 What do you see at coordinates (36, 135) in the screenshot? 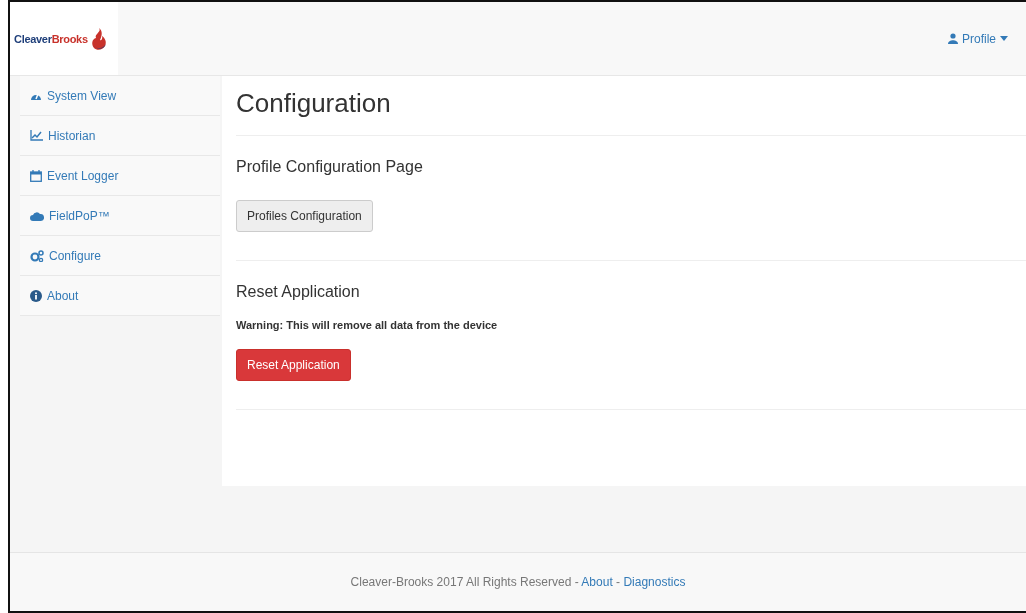
I see `line-chart-icon` at bounding box center [36, 135].